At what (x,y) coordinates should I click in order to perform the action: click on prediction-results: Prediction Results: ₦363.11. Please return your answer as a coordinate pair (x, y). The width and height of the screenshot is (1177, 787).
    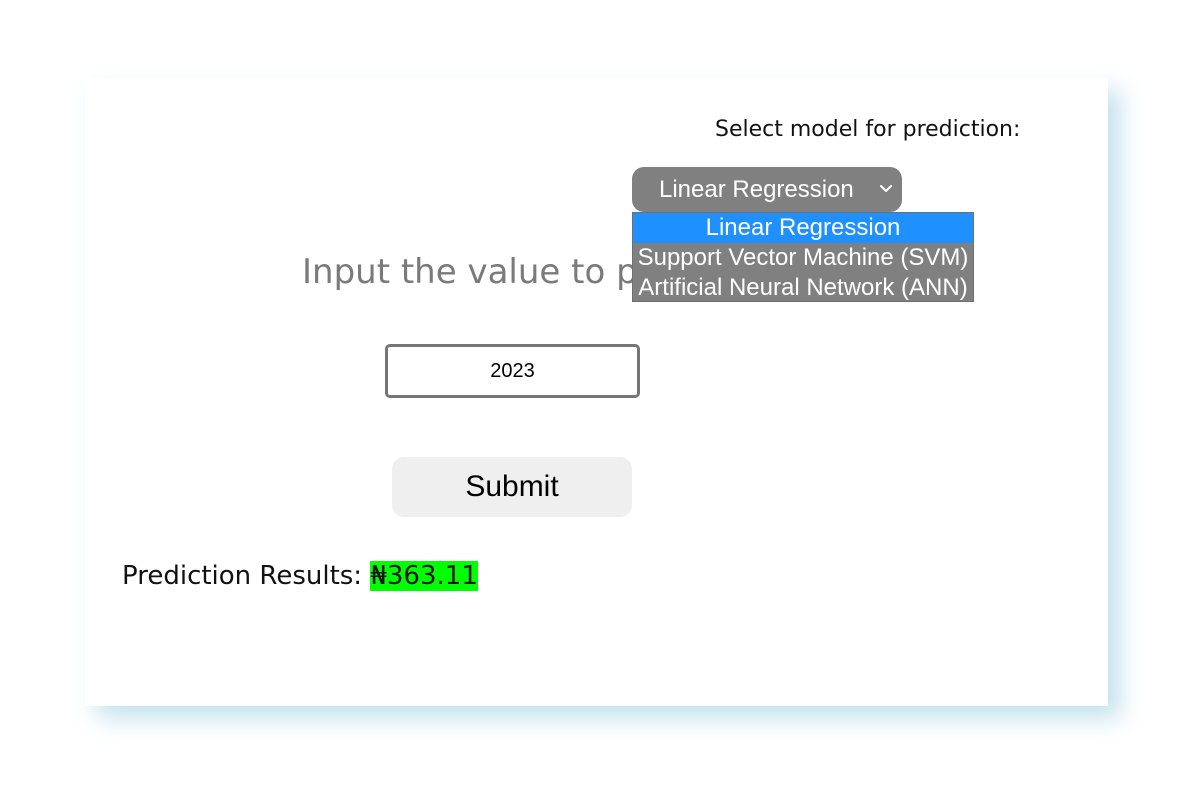
    Looking at the image, I should click on (300, 576).